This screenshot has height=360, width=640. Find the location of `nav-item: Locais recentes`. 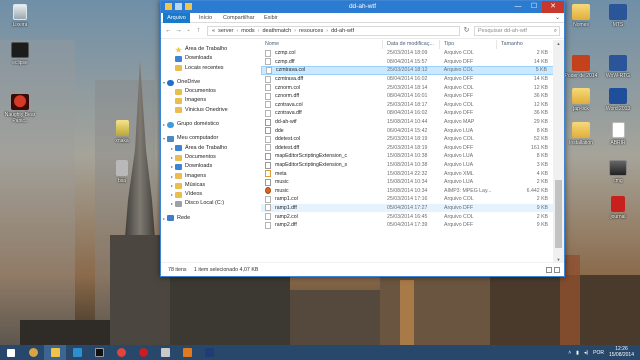

nav-item: Locais recentes is located at coordinates (211, 68).